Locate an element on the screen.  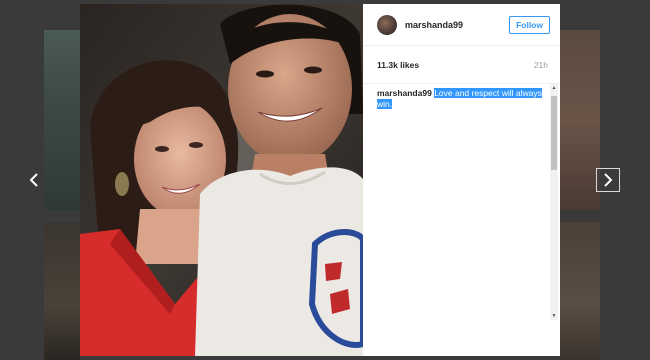
post-time: 21h is located at coordinates (540, 64).